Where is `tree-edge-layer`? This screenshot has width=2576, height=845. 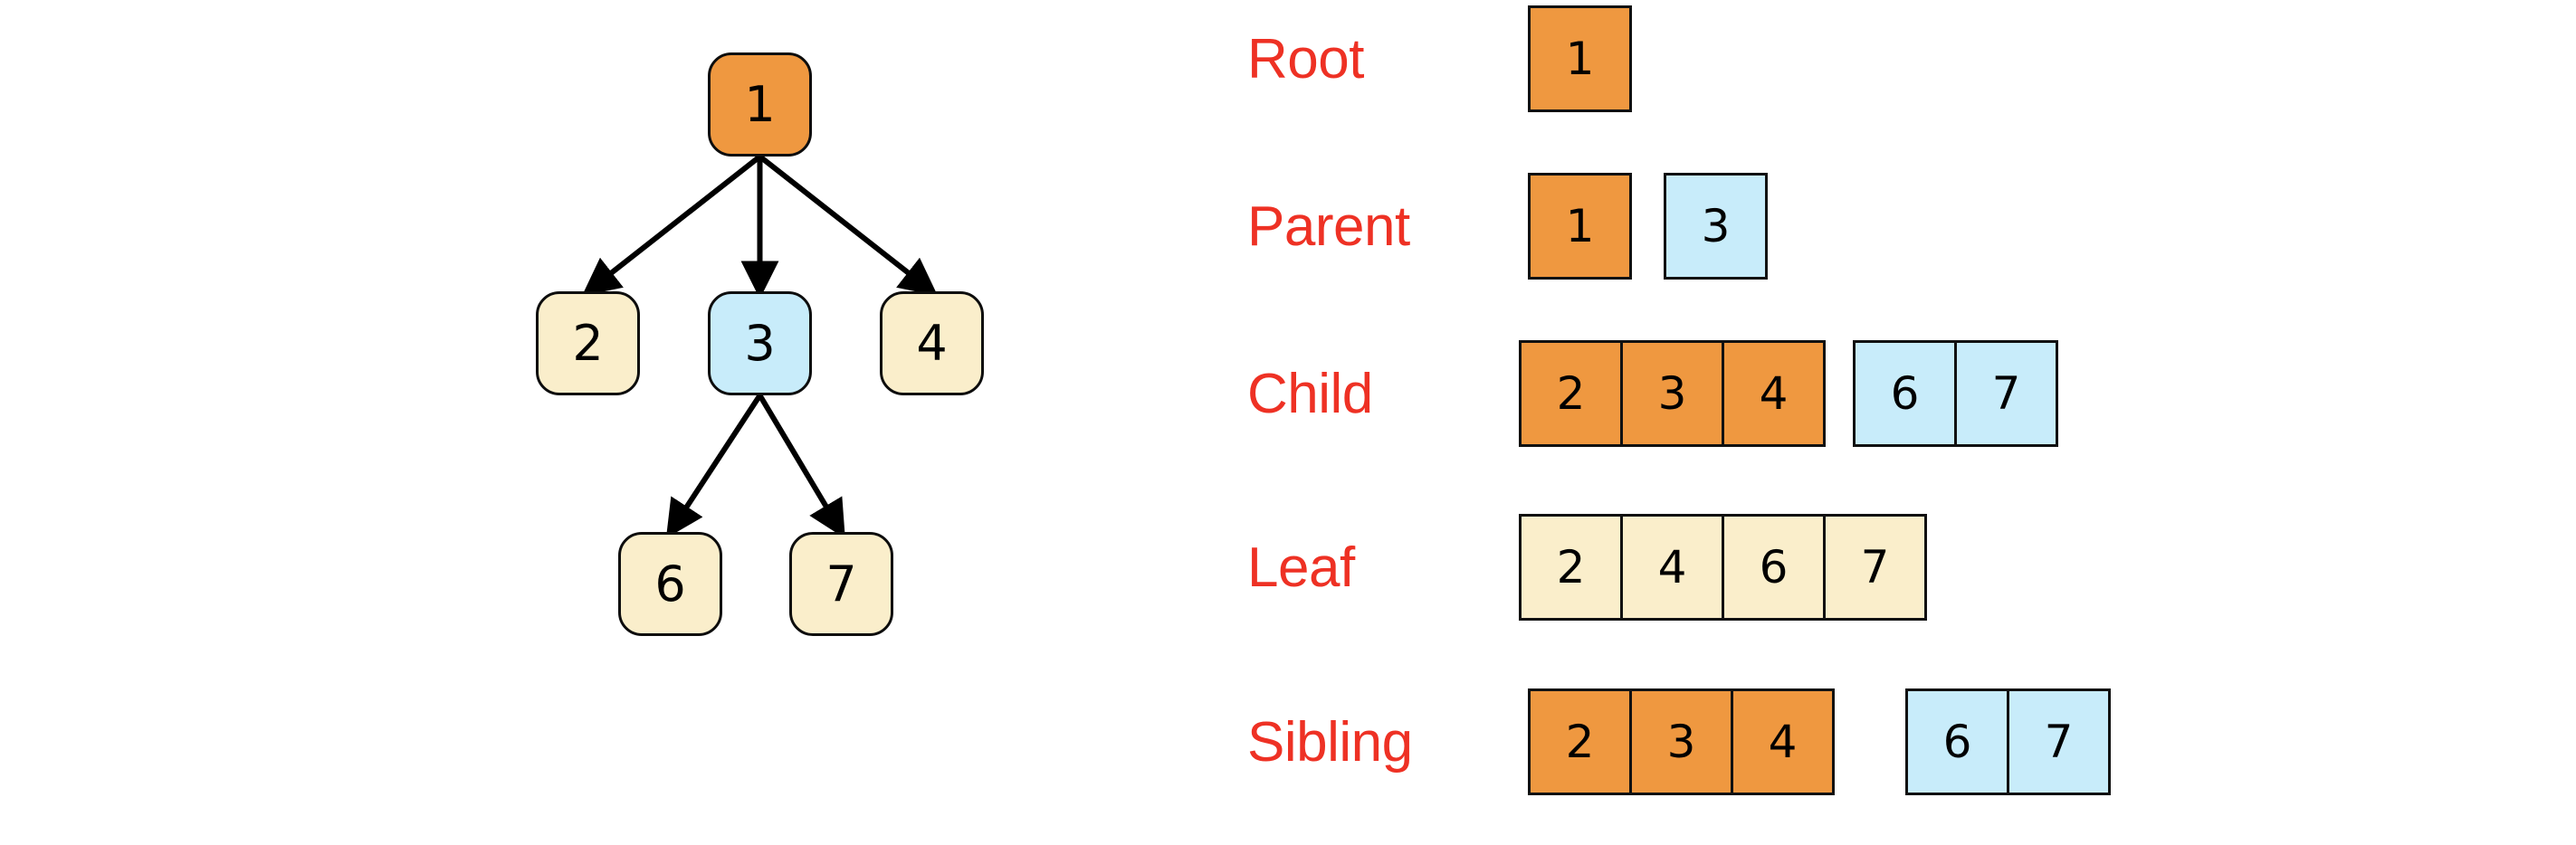
tree-edge-layer is located at coordinates (760, 346).